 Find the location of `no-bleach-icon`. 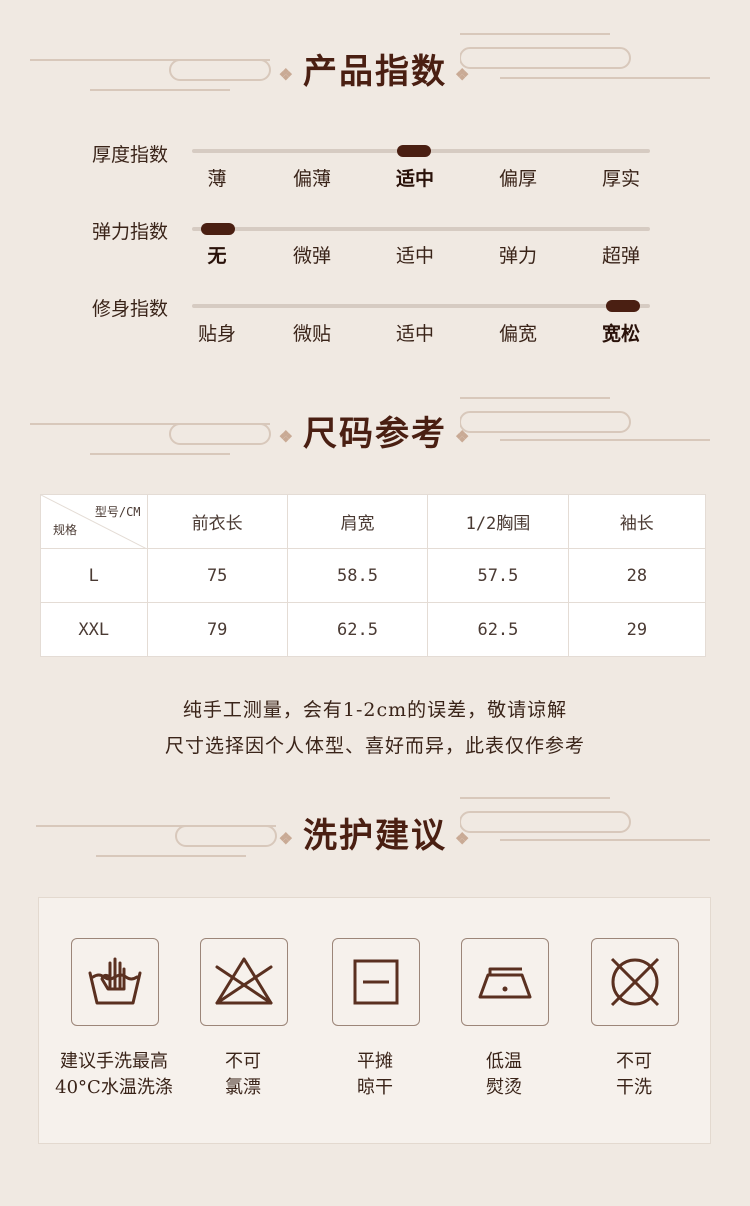

no-bleach-icon is located at coordinates (244, 982).